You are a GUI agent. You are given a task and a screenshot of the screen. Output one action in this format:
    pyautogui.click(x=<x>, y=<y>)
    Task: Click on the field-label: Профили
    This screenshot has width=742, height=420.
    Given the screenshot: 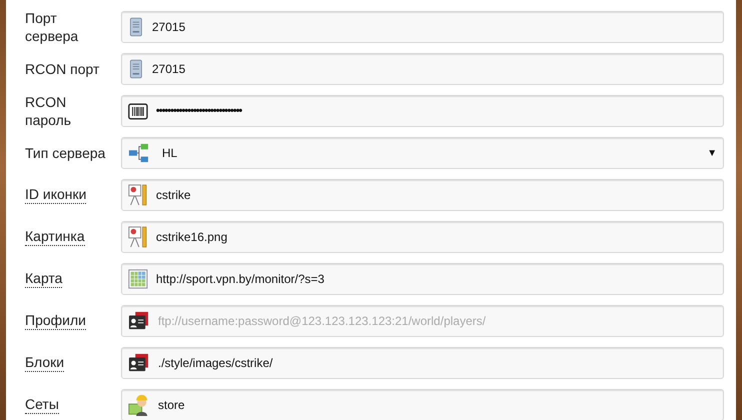 What is the action you would take?
    pyautogui.click(x=55, y=321)
    